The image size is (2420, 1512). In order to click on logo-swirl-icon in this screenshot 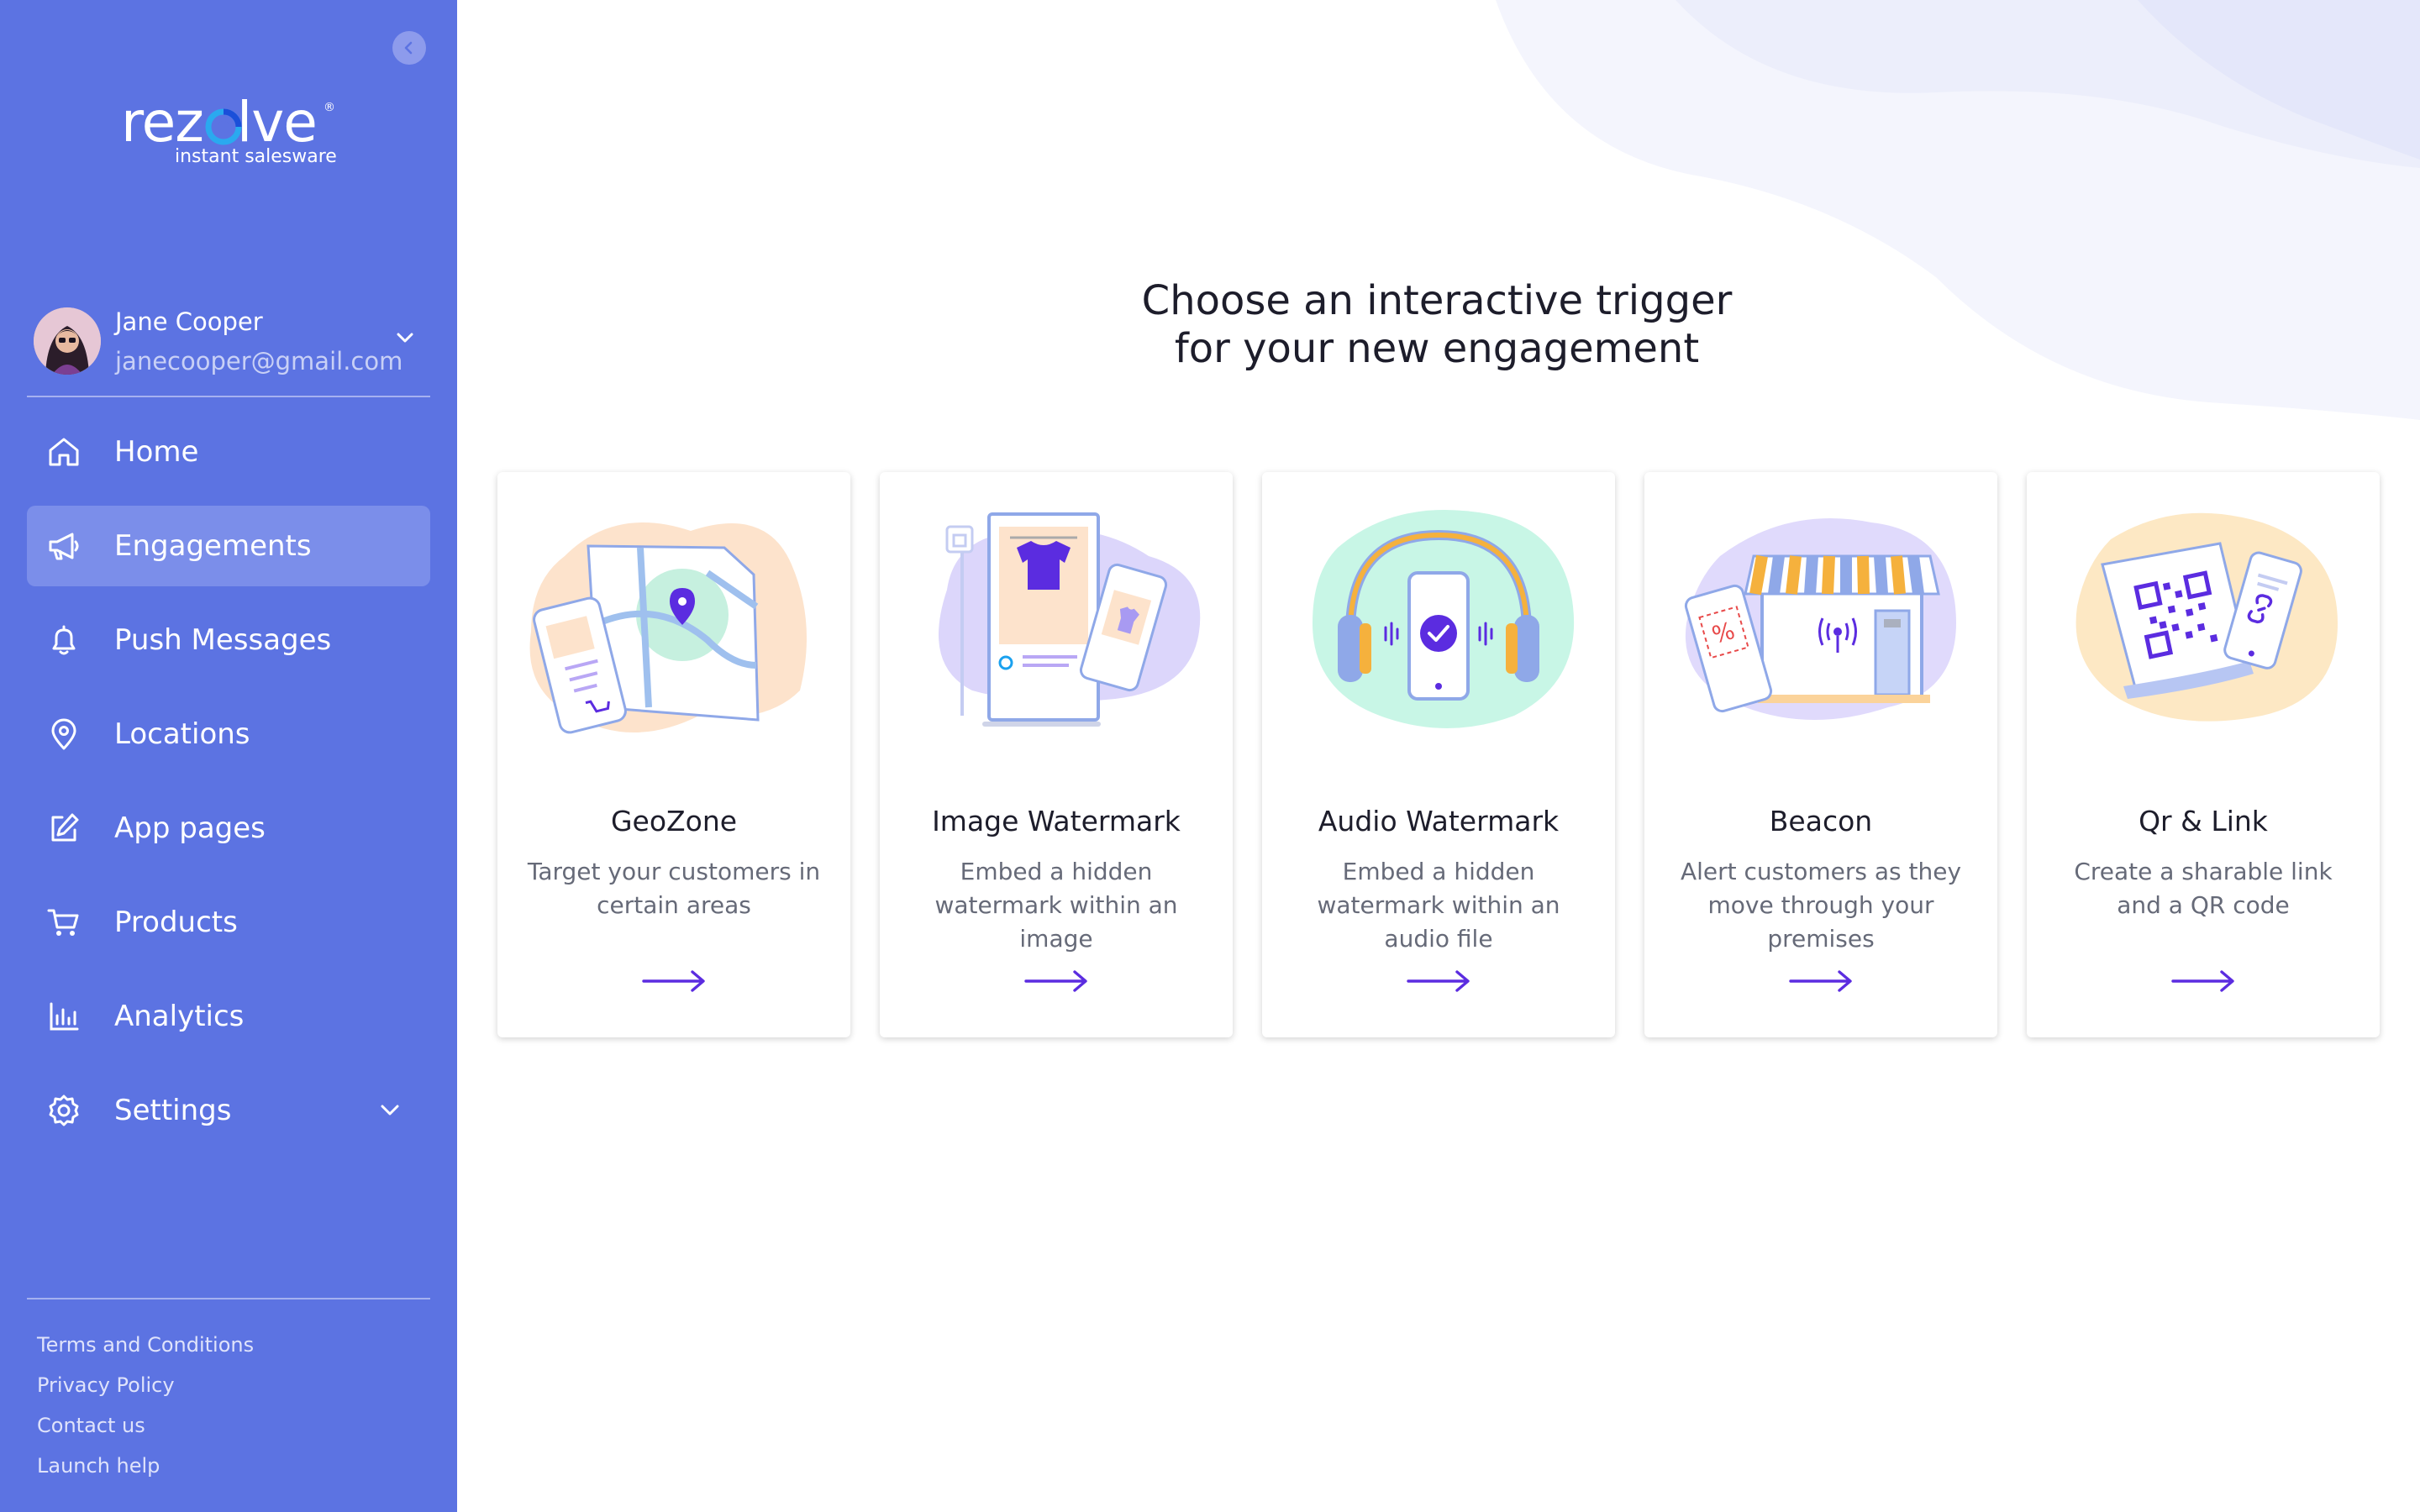, I will do `click(224, 126)`.